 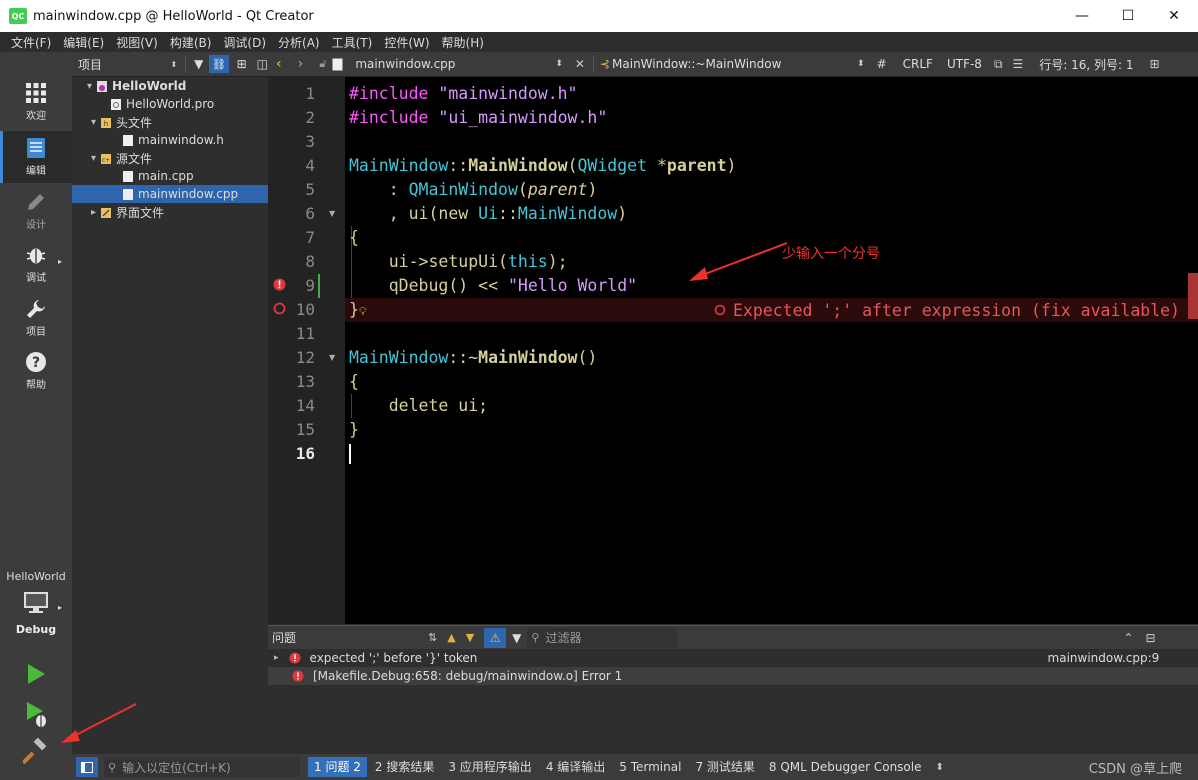 What do you see at coordinates (495, 637) in the screenshot?
I see `show-warnings-icon: ⚠` at bounding box center [495, 637].